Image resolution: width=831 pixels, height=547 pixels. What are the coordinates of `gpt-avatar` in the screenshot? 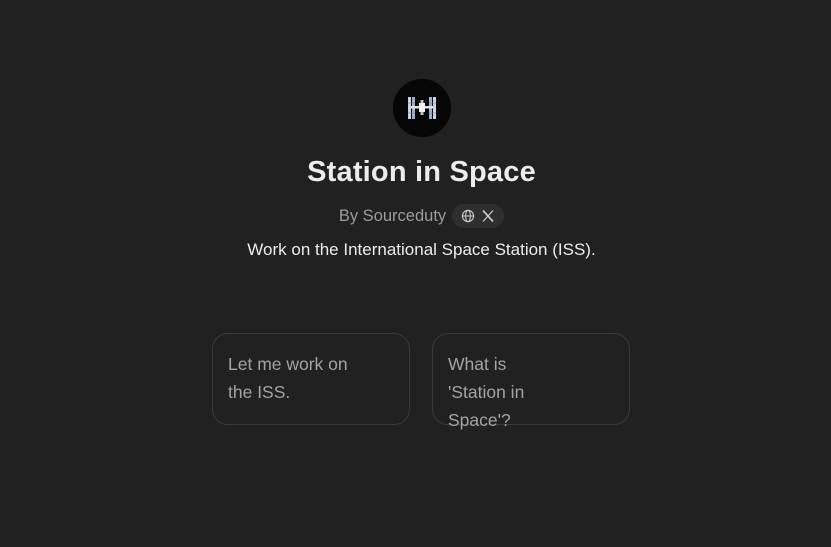 It's located at (422, 108).